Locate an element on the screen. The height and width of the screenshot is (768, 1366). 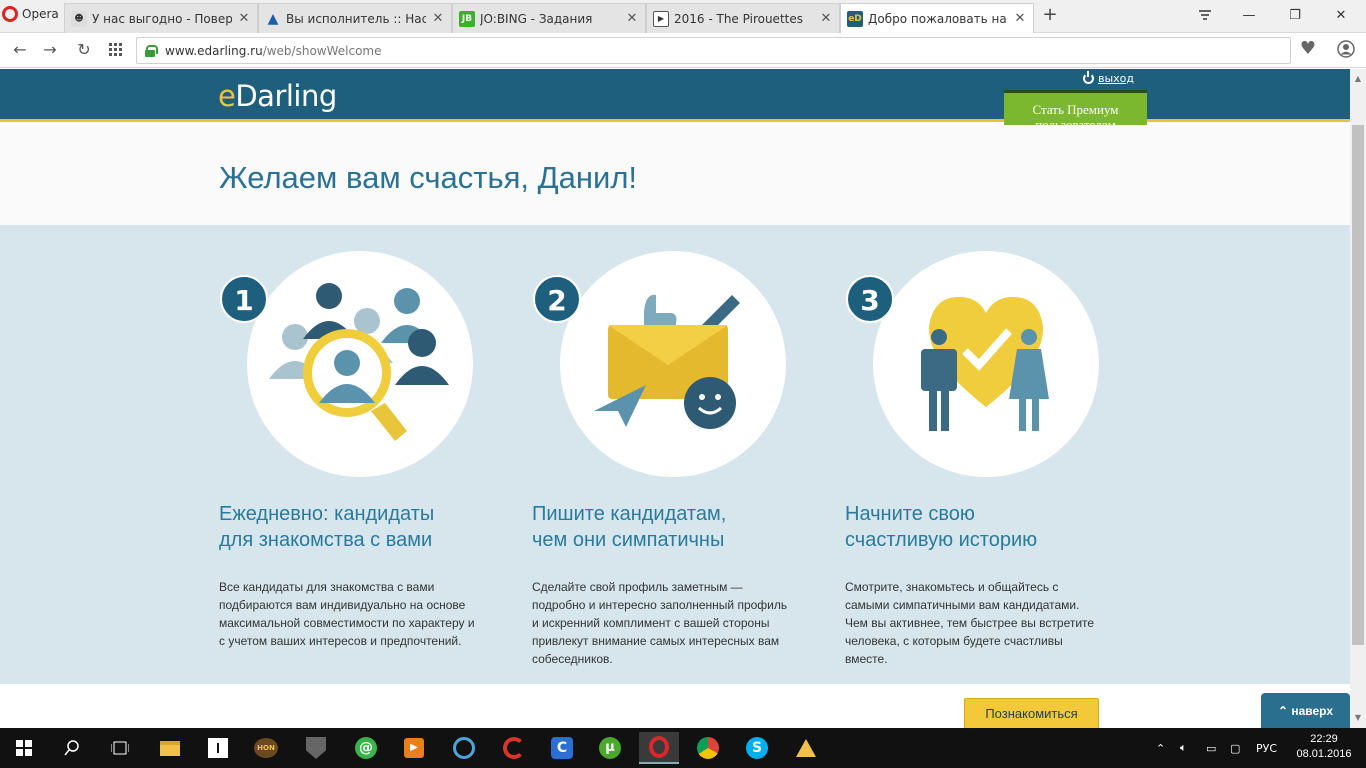
tab-title: Вы исполнитель :: Настро is located at coordinates (356, 18).